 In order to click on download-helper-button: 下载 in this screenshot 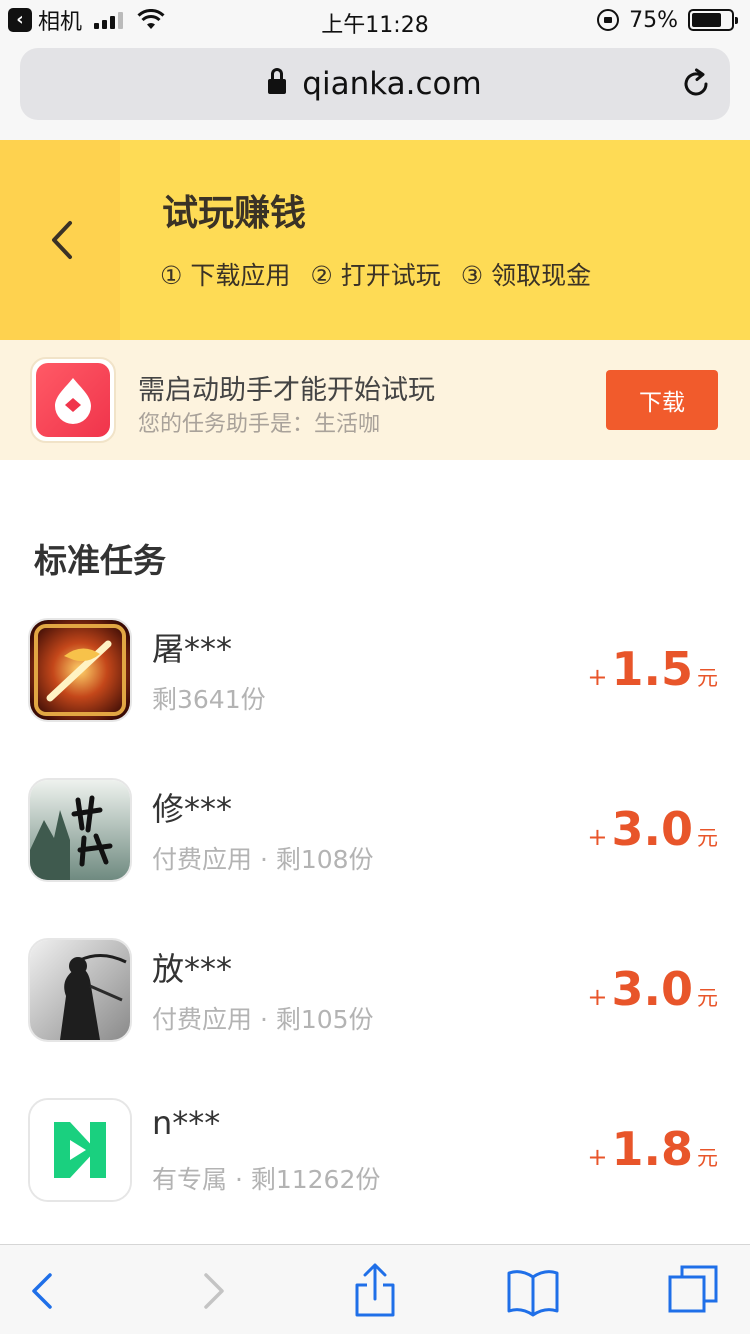, I will do `click(662, 400)`.